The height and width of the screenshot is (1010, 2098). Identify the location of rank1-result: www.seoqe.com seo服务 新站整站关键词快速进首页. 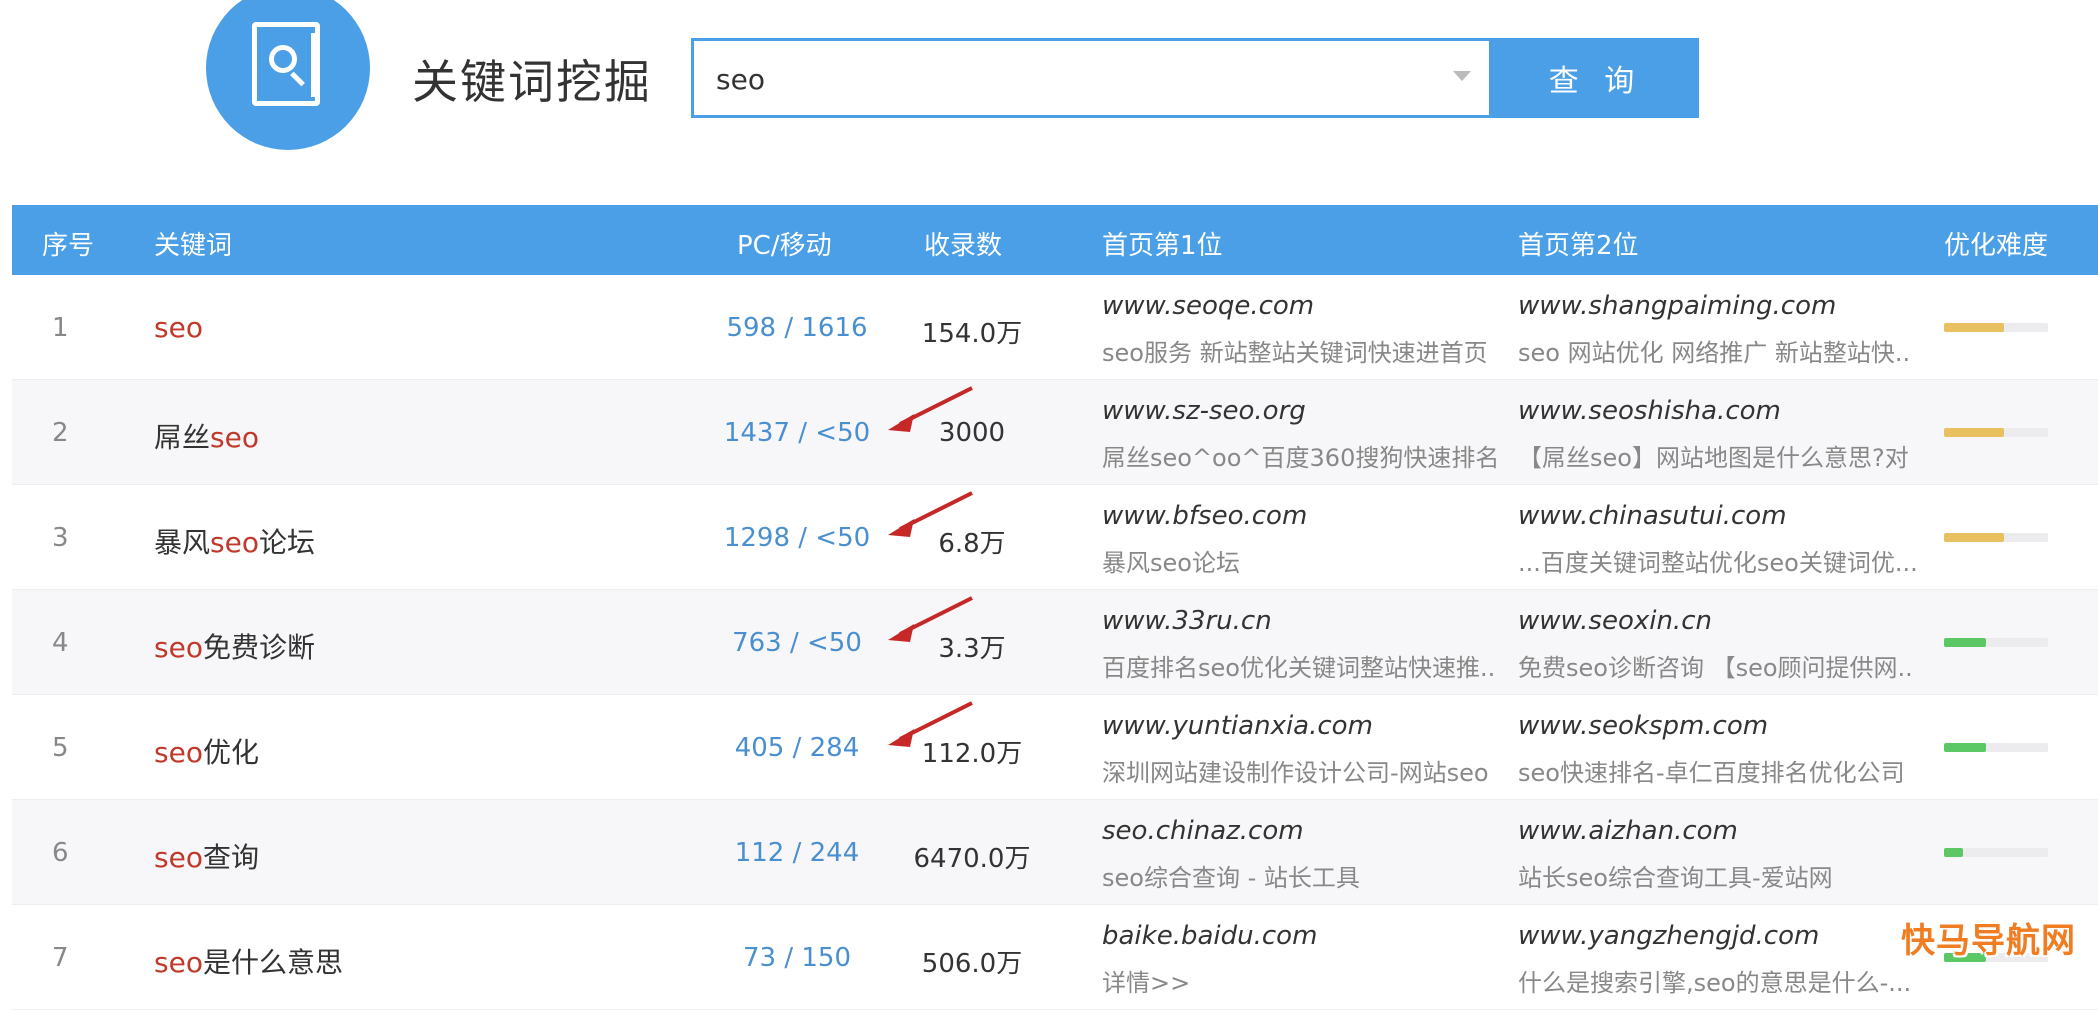
(1302, 328).